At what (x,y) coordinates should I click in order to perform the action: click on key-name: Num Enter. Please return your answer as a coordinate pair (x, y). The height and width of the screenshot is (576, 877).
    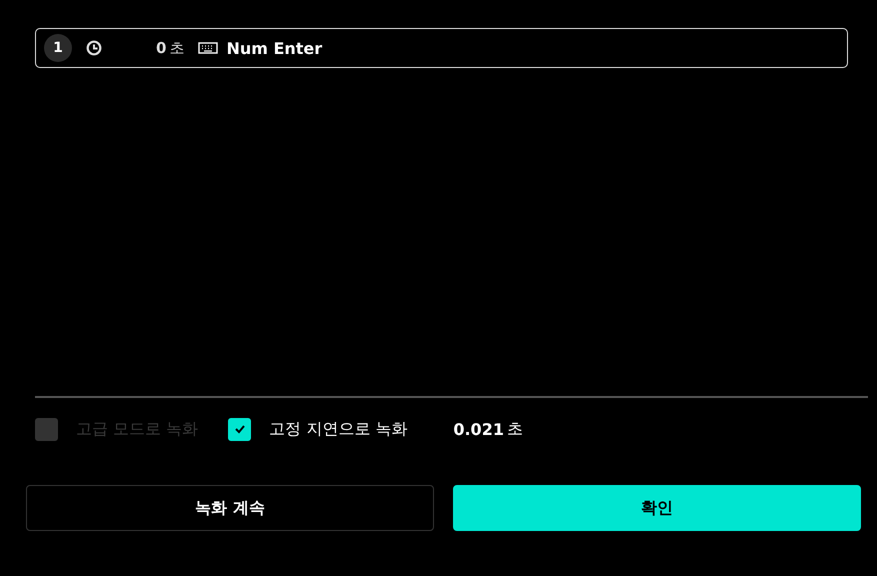
    Looking at the image, I should click on (274, 48).